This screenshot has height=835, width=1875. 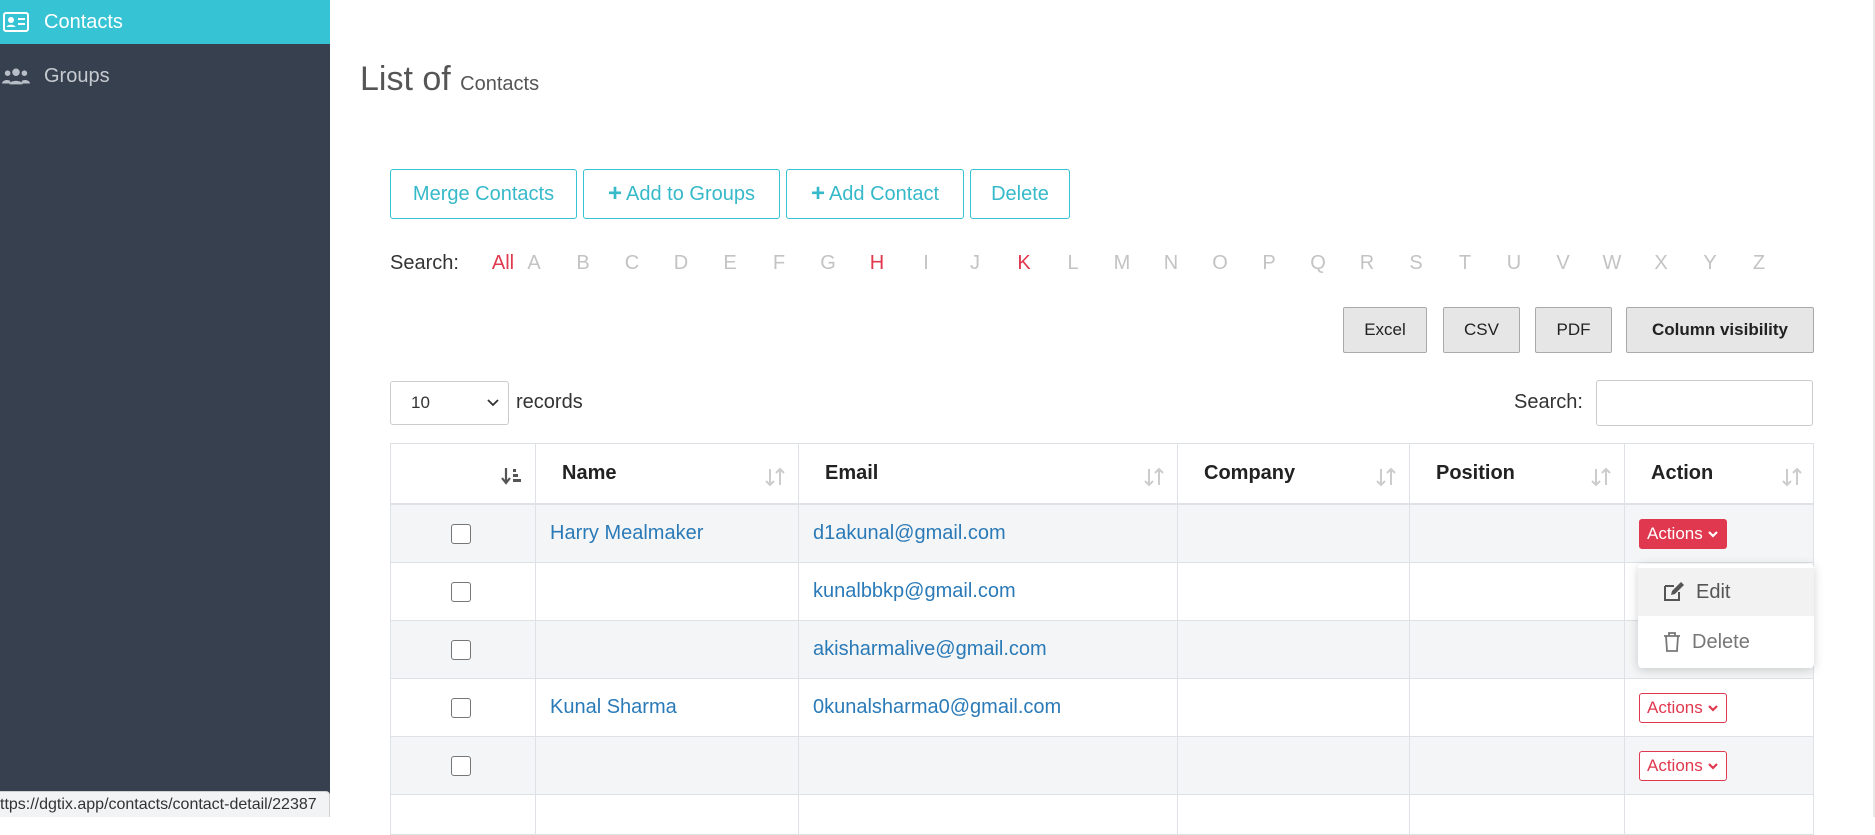 What do you see at coordinates (1367, 263) in the screenshot?
I see `alpha-filter-letter: R` at bounding box center [1367, 263].